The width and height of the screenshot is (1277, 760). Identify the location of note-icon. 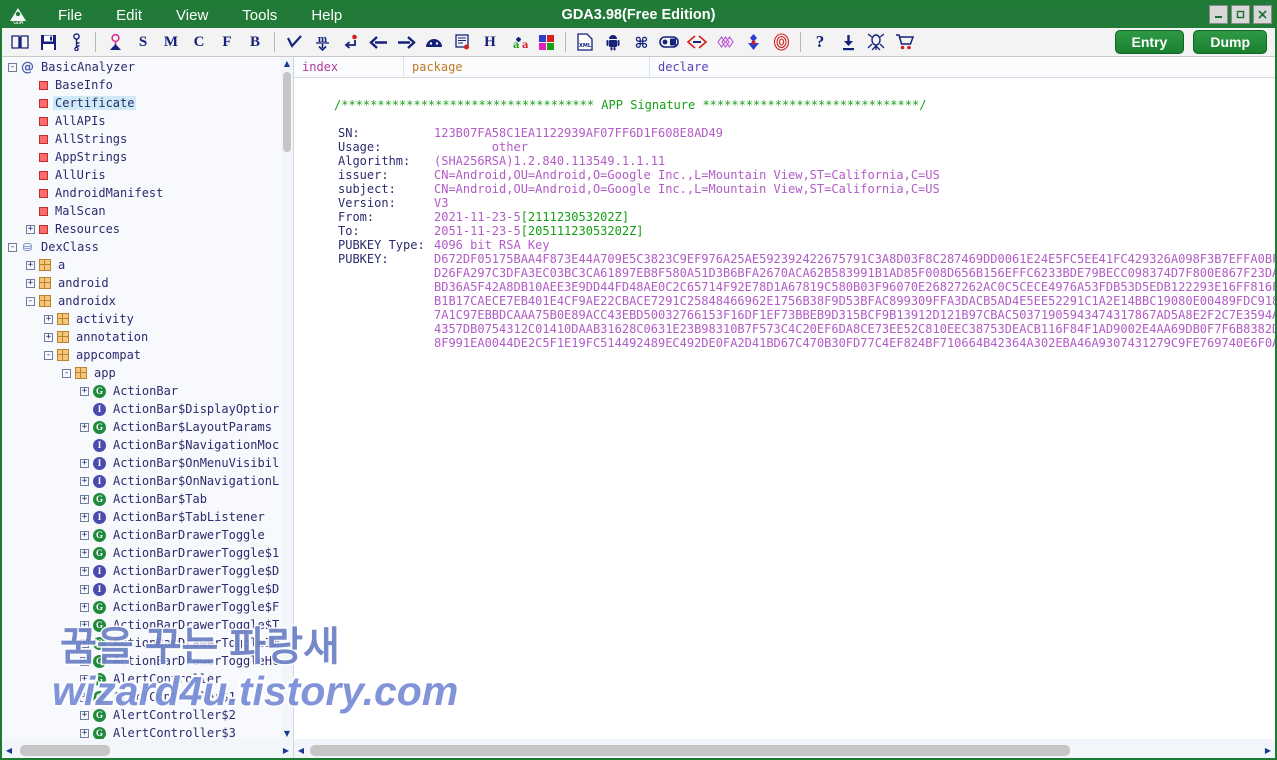
(462, 42).